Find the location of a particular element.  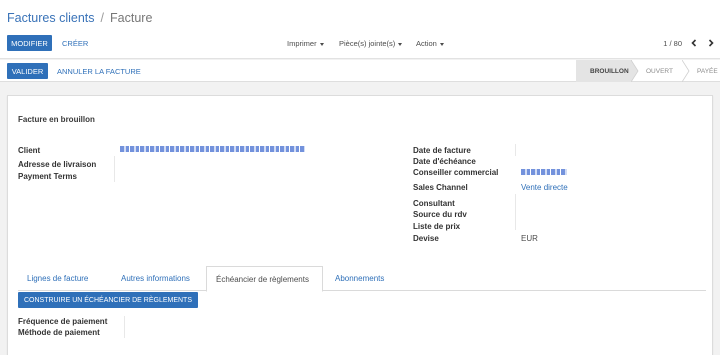

stage-label: BROUILLON is located at coordinates (609, 71).